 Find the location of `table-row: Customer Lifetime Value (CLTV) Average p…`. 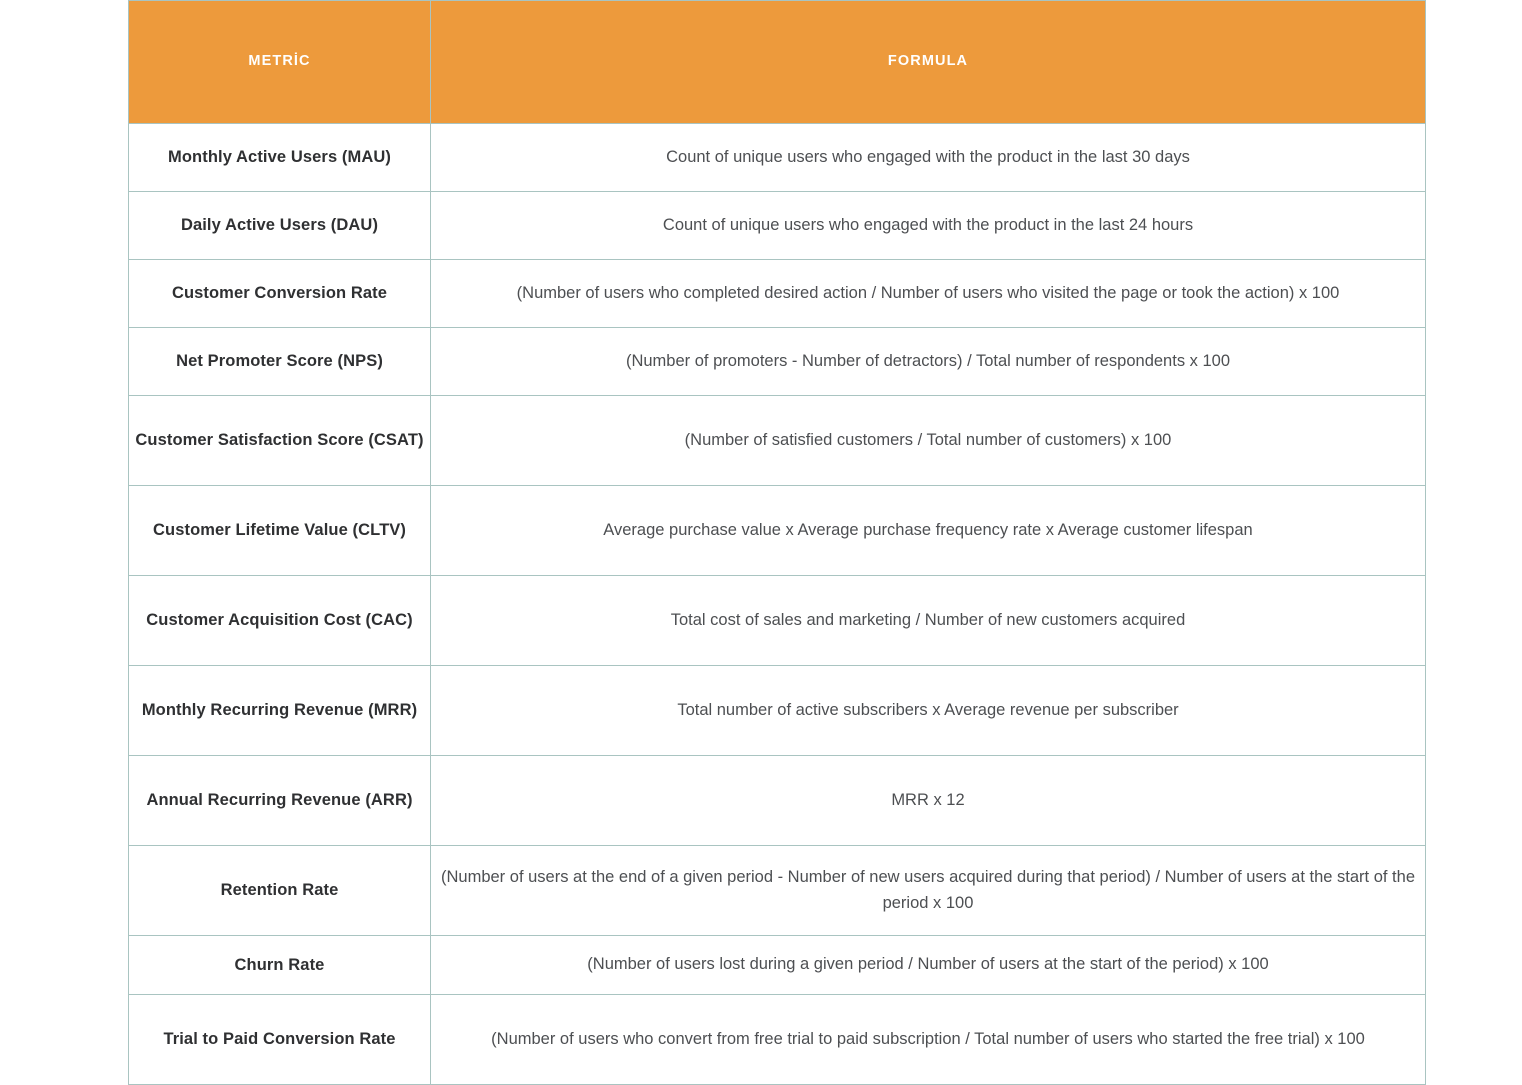

table-row: Customer Lifetime Value (CLTV) Average p… is located at coordinates (777, 530).